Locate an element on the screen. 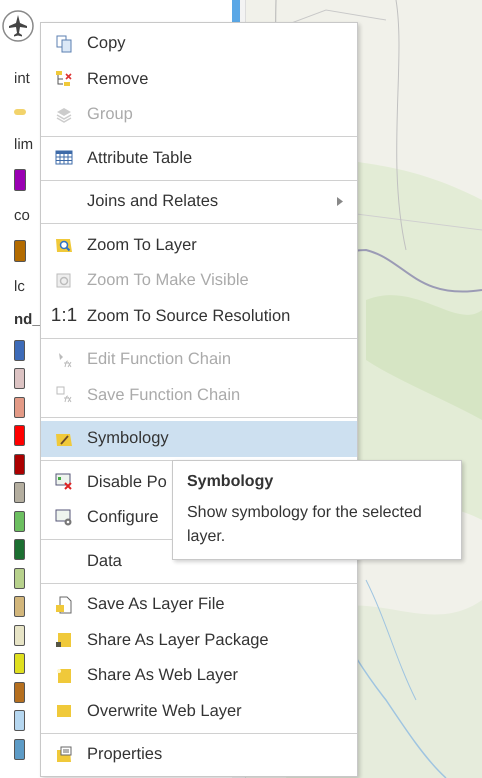  tooltip-text: Show symbology for the selected layer. is located at coordinates (305, 525).